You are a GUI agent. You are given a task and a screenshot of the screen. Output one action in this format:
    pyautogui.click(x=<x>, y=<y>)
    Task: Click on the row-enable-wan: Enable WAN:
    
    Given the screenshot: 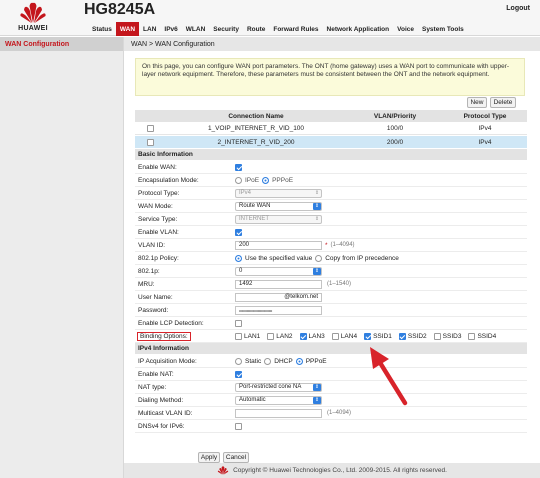 What is the action you would take?
    pyautogui.click(x=331, y=167)
    